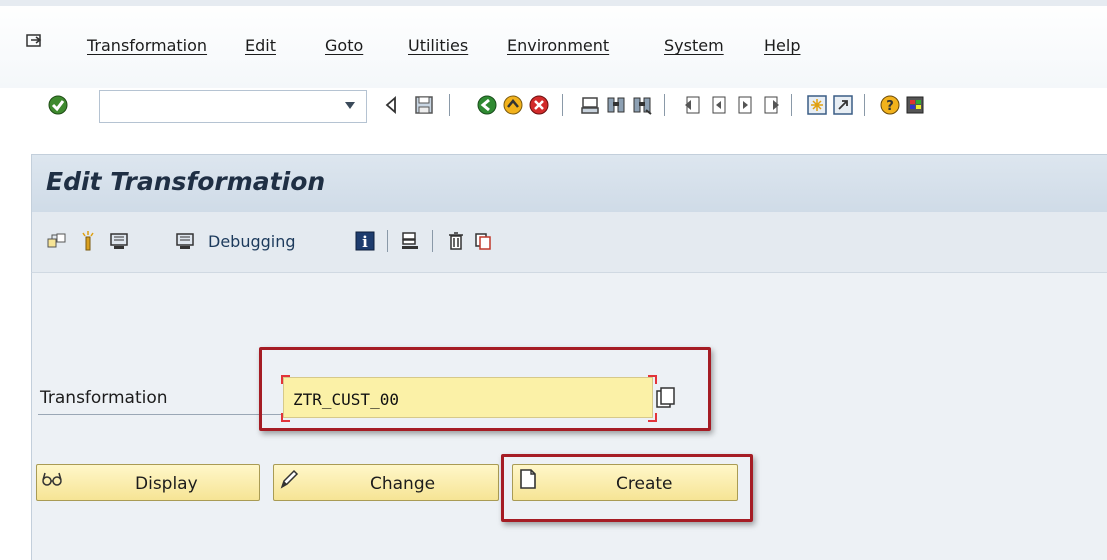 This screenshot has width=1107, height=560. Describe the element at coordinates (569, 242) in the screenshot. I see `application-toolbar: Debugging i` at that location.